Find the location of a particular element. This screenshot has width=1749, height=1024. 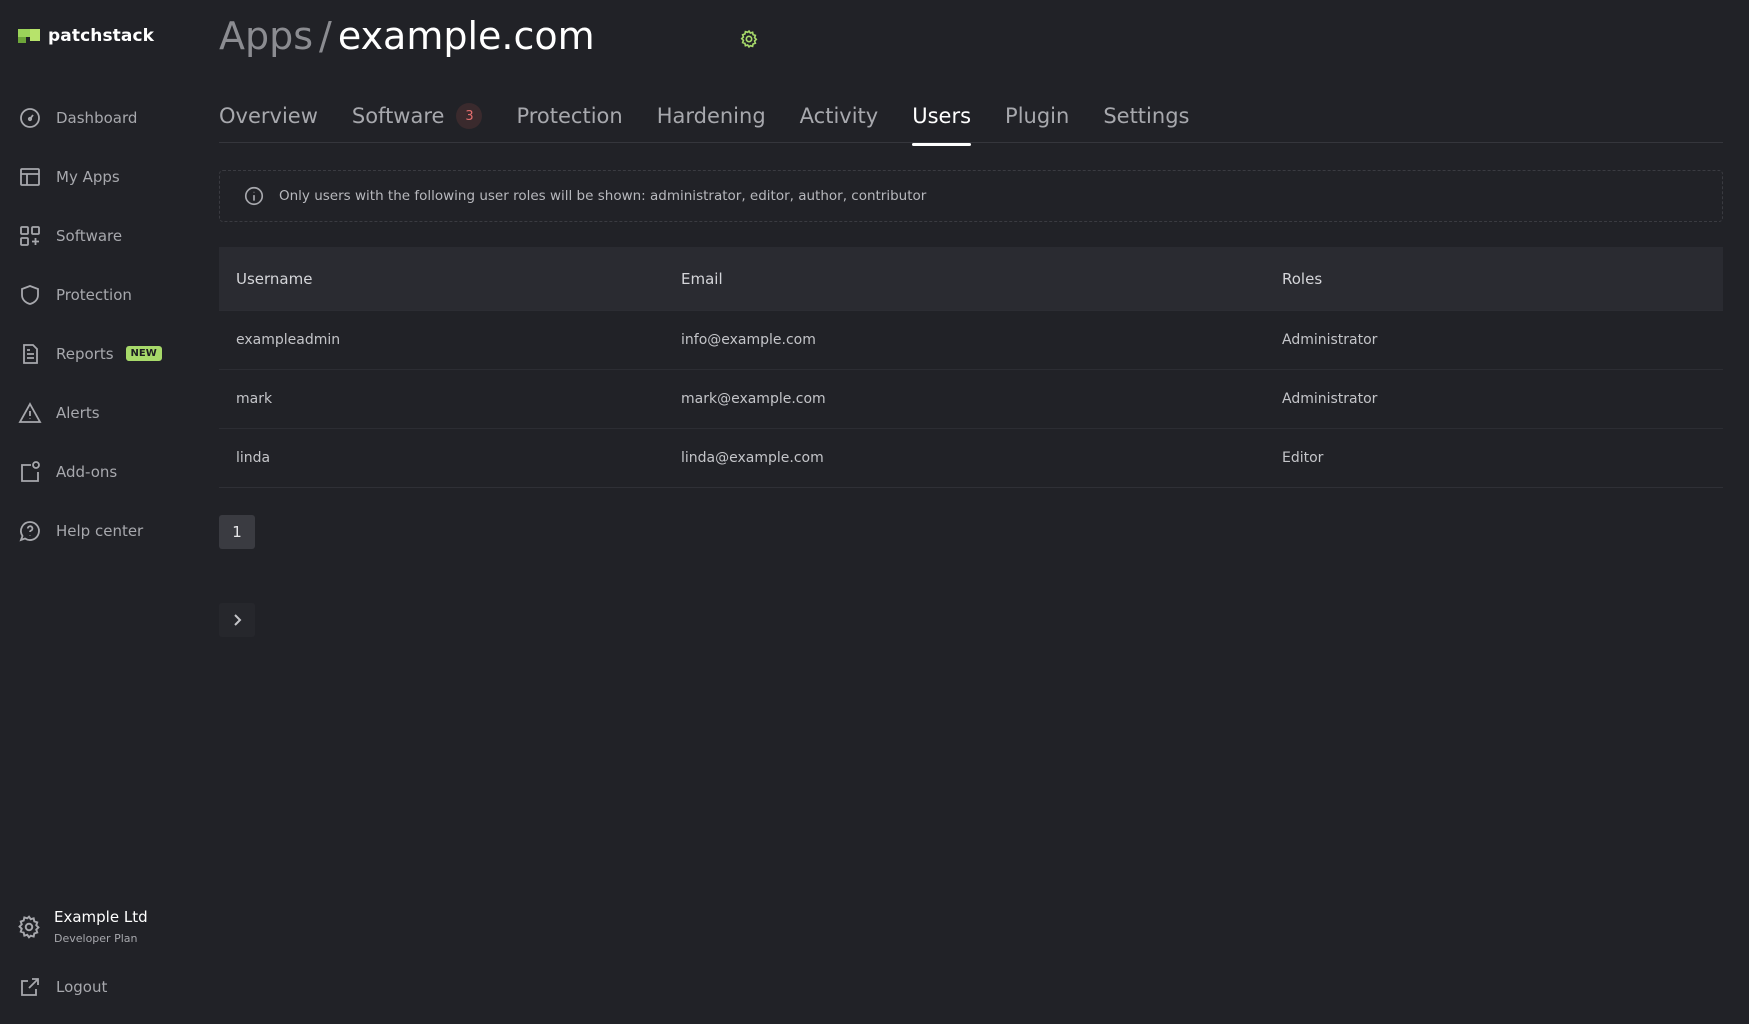

sidebar-item-help-center: Help center is located at coordinates (100, 530).